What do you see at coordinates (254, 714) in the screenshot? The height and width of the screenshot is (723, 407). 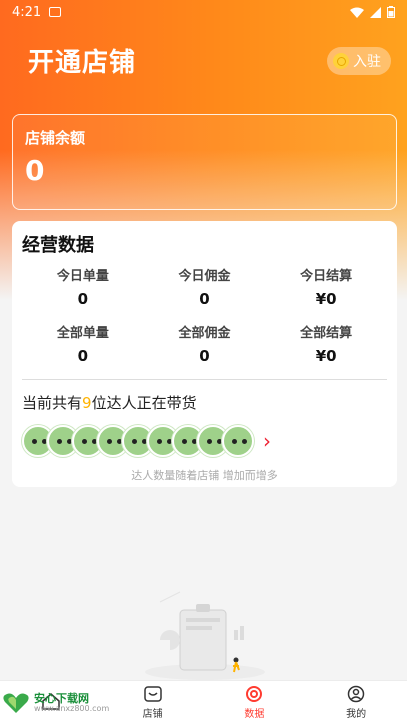 I see `tab-label: 数据` at bounding box center [254, 714].